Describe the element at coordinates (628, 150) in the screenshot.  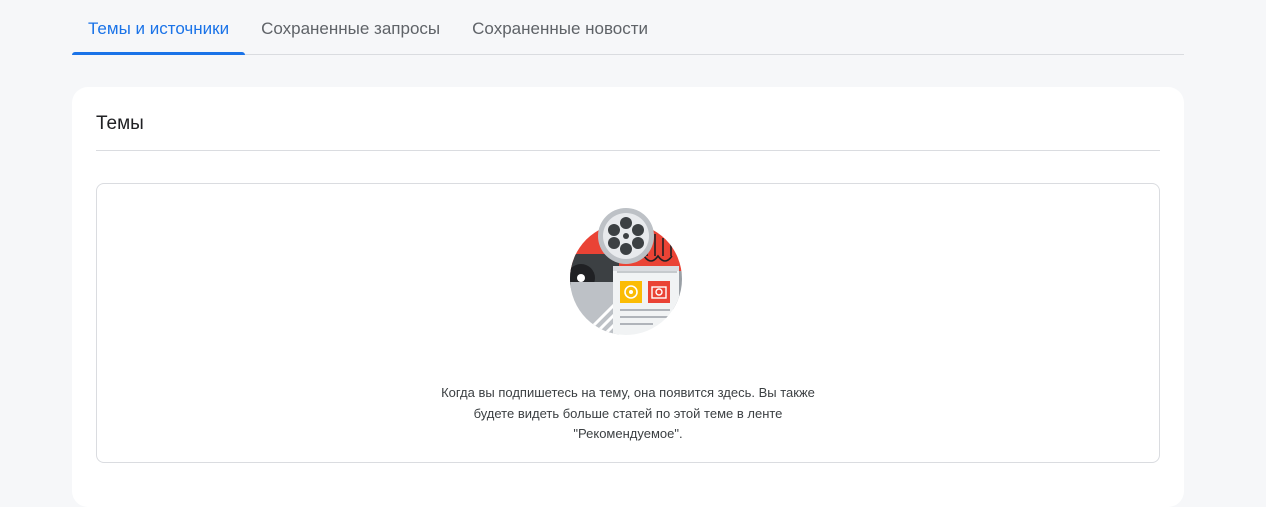
I see `divider` at that location.